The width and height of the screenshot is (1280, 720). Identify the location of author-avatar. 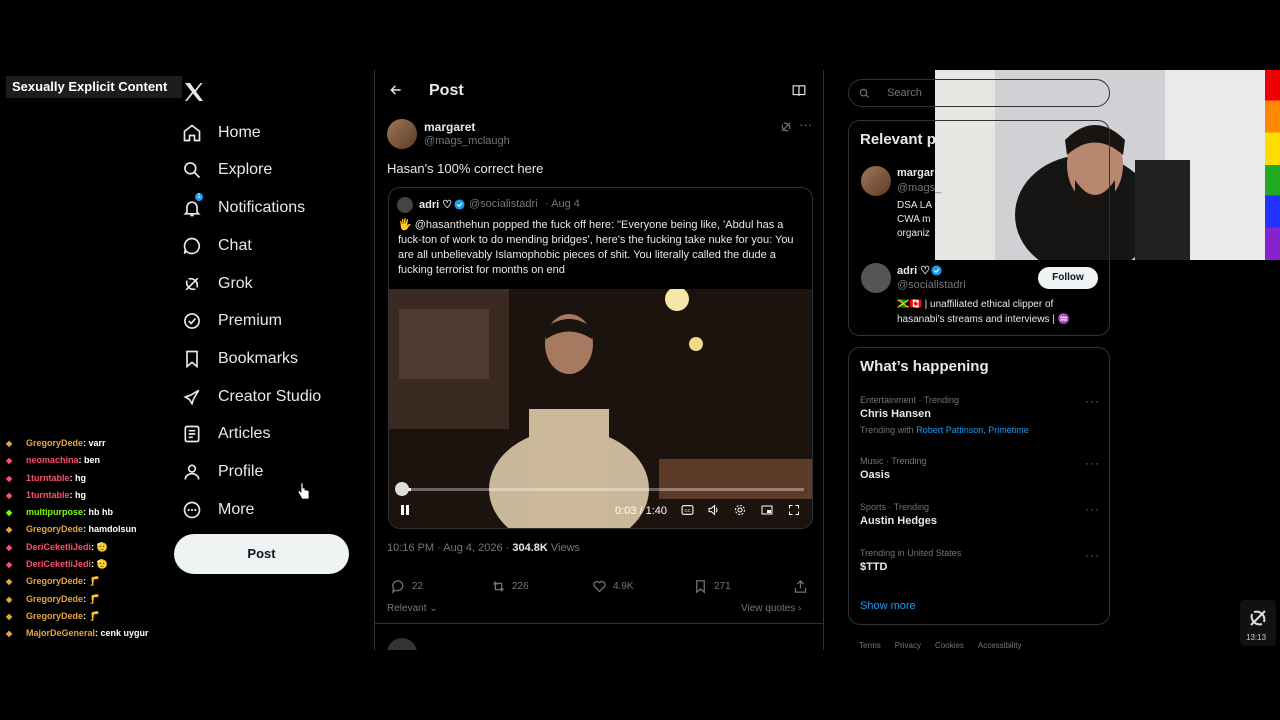
(402, 134).